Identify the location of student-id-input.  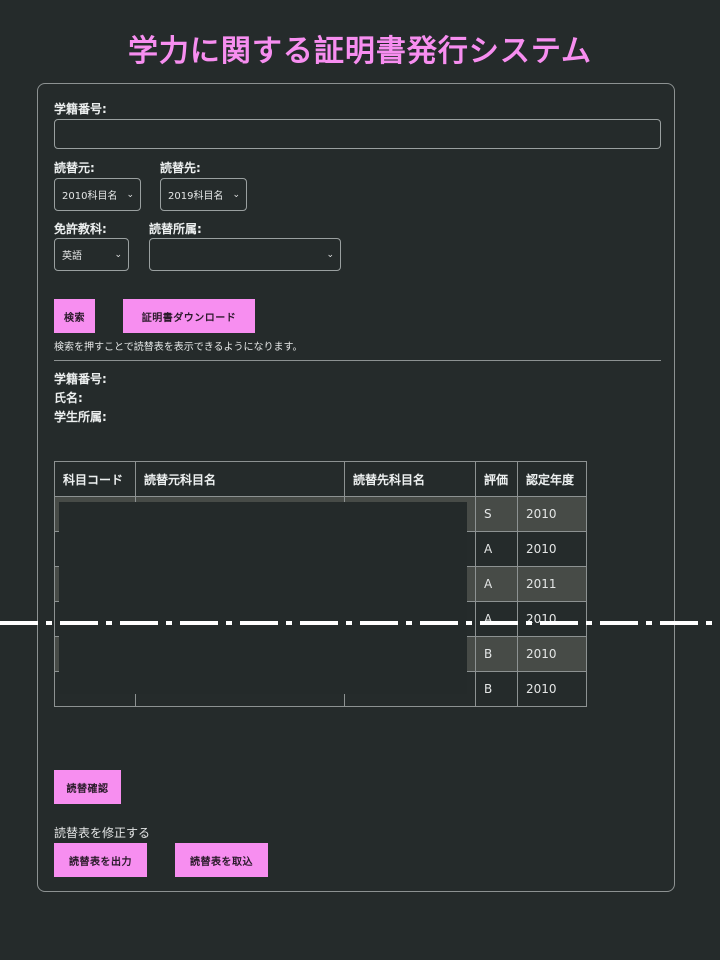
(357, 134).